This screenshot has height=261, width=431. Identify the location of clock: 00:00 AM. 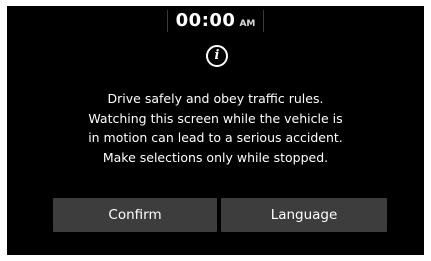
(215, 21).